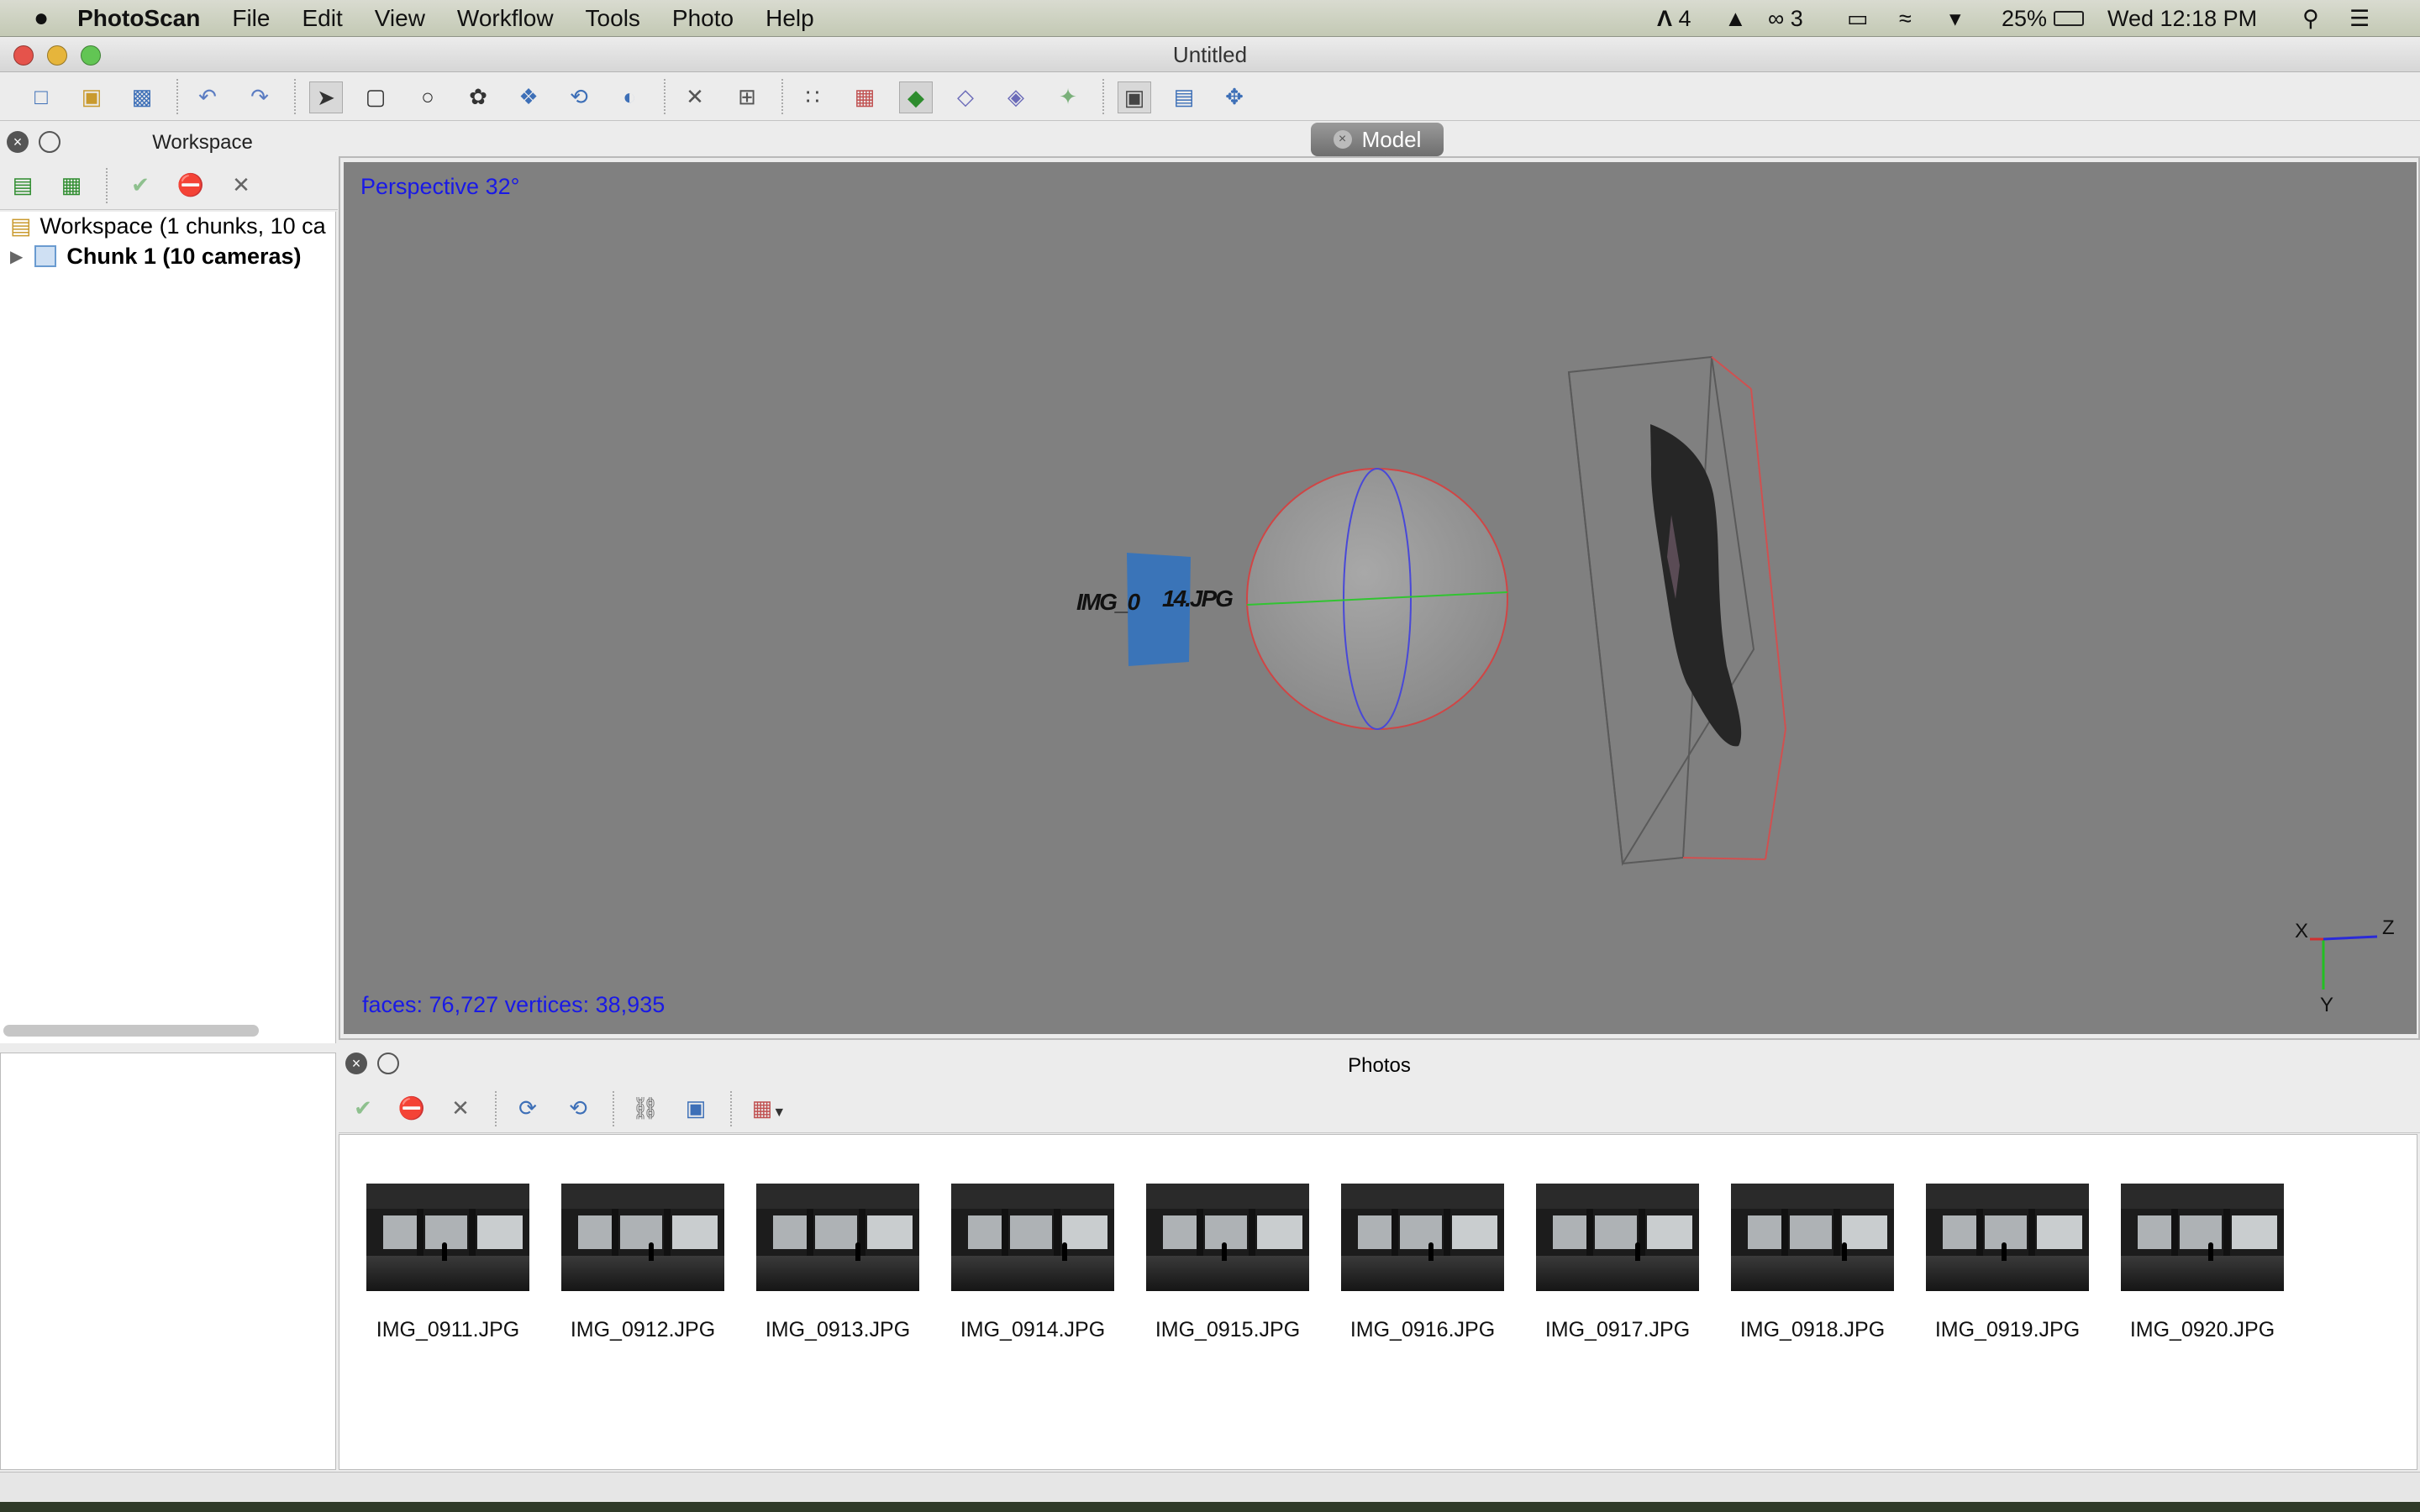  Describe the element at coordinates (131, 1031) in the screenshot. I see `workspace-horizontal-scrollbar` at that location.